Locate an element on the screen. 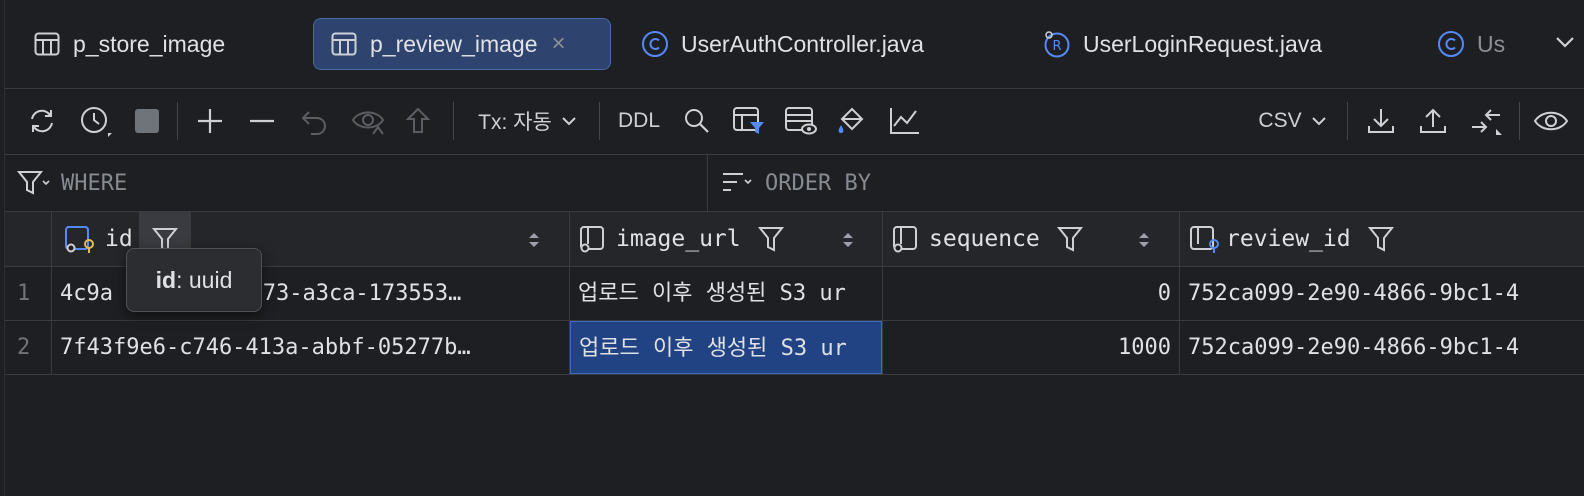 This screenshot has height=496, width=1584. grid-toolbar: Tx: 자동 DDL CSV is located at coordinates (794, 121).